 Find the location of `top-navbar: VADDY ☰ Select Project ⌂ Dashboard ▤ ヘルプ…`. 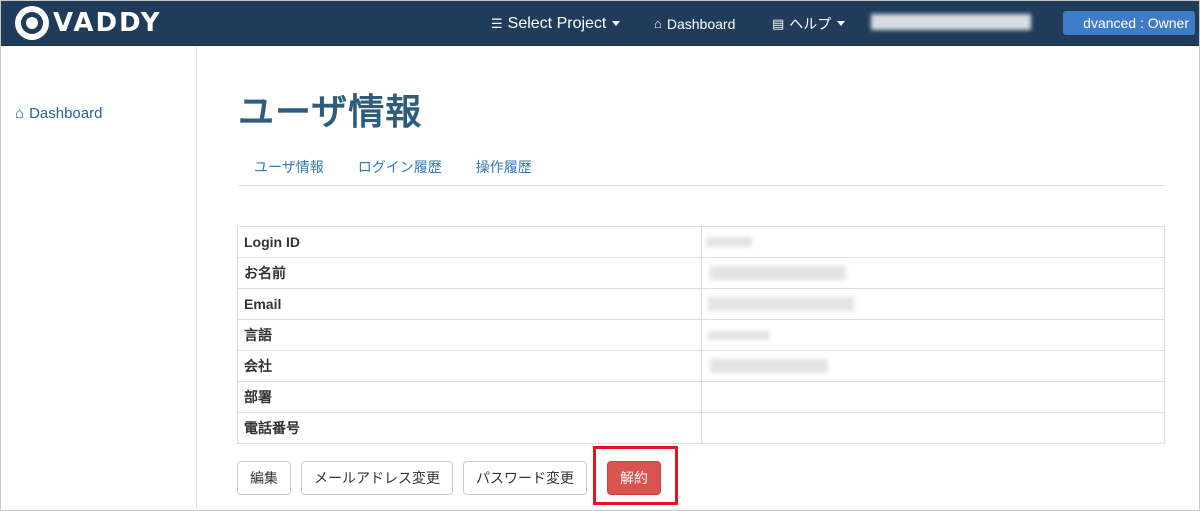

top-navbar: VADDY ☰ Select Project ⌂ Dashboard ▤ ヘルプ… is located at coordinates (600, 23).